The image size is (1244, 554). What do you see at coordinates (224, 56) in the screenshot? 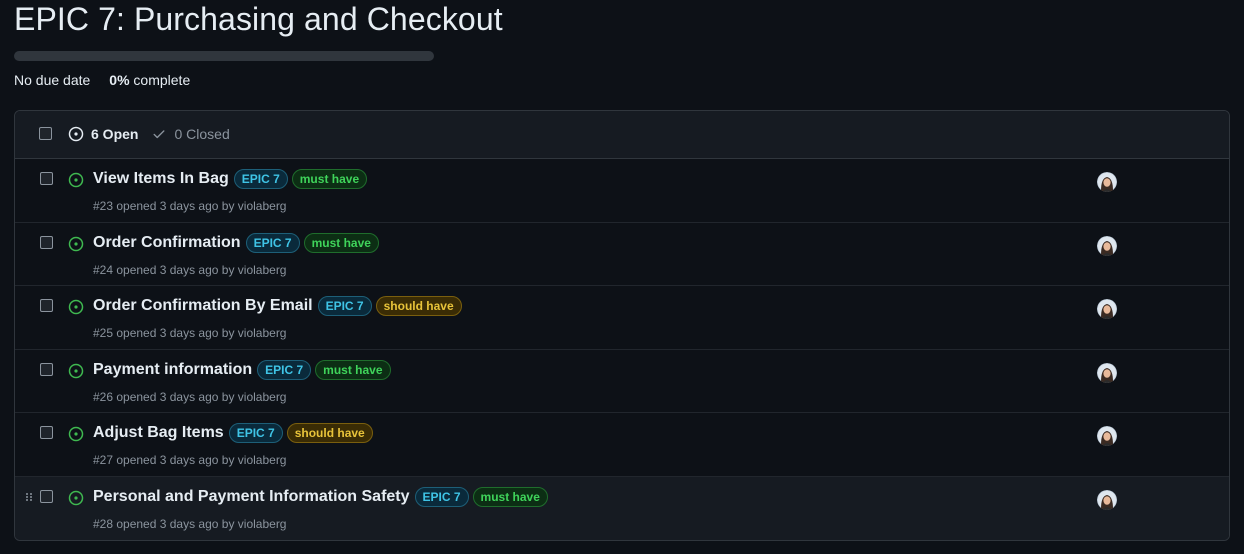
I see `milestone-progress-bar` at bounding box center [224, 56].